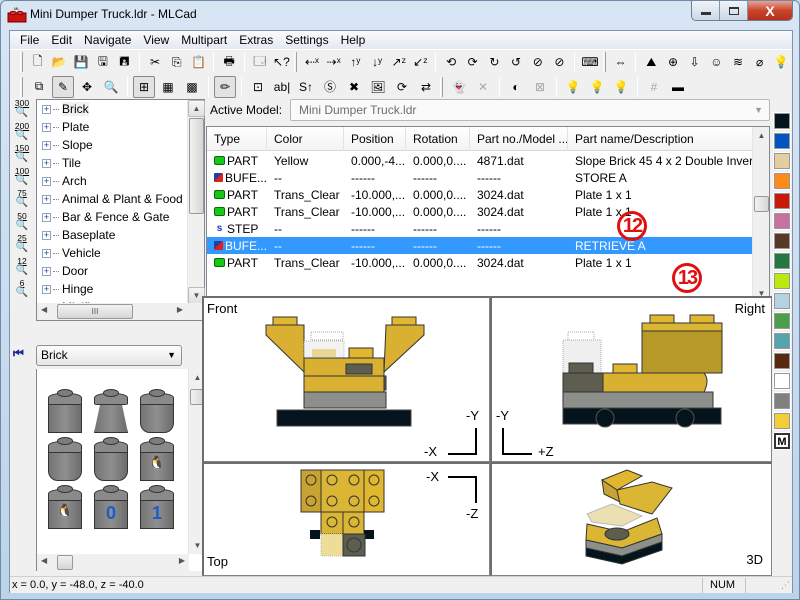 This screenshot has width=800, height=600. What do you see at coordinates (192, 87) in the screenshot?
I see `grid-fine-button: ▩` at bounding box center [192, 87].